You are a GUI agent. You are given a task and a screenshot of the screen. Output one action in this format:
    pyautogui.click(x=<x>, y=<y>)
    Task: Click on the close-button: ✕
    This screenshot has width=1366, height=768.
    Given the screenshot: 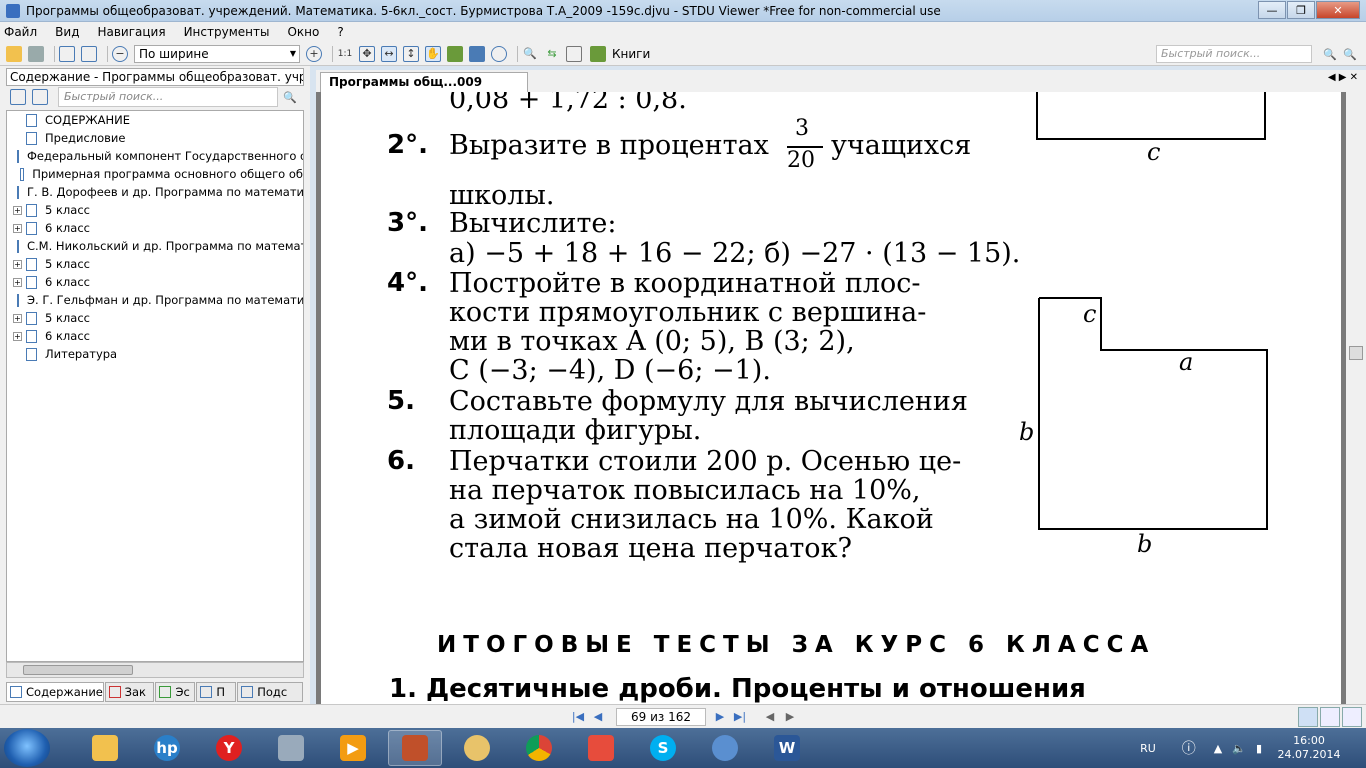 What is the action you would take?
    pyautogui.click(x=1338, y=10)
    